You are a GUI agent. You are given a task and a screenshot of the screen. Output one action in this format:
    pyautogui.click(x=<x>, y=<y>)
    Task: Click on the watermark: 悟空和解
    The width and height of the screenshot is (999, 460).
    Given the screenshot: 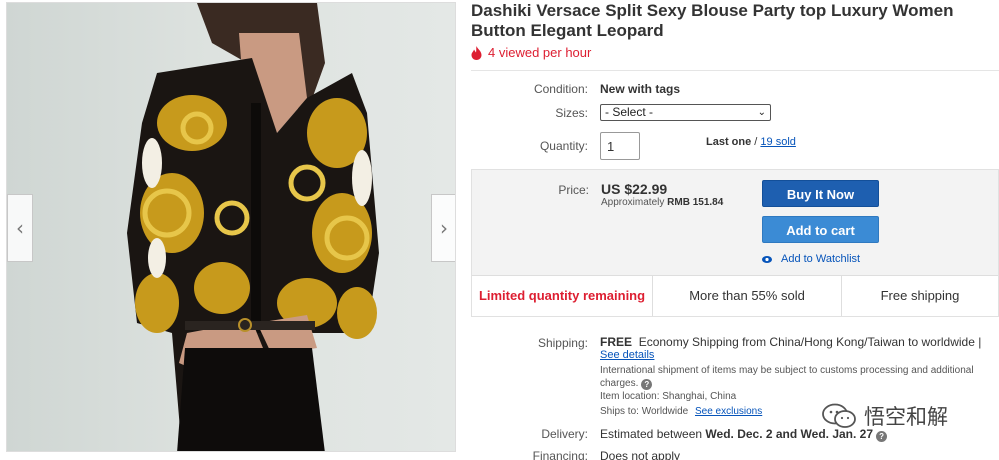 What is the action you would take?
    pyautogui.click(x=885, y=416)
    